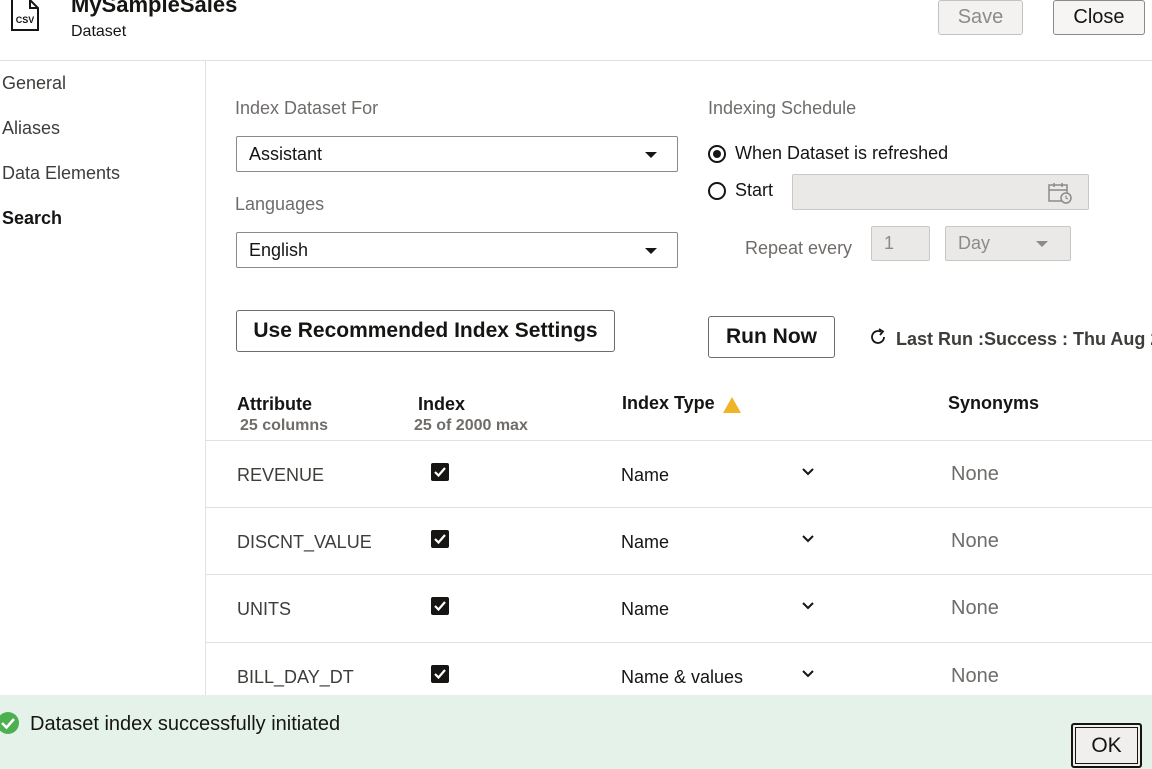 The width and height of the screenshot is (1152, 769). I want to click on close-button: Close, so click(1099, 17).